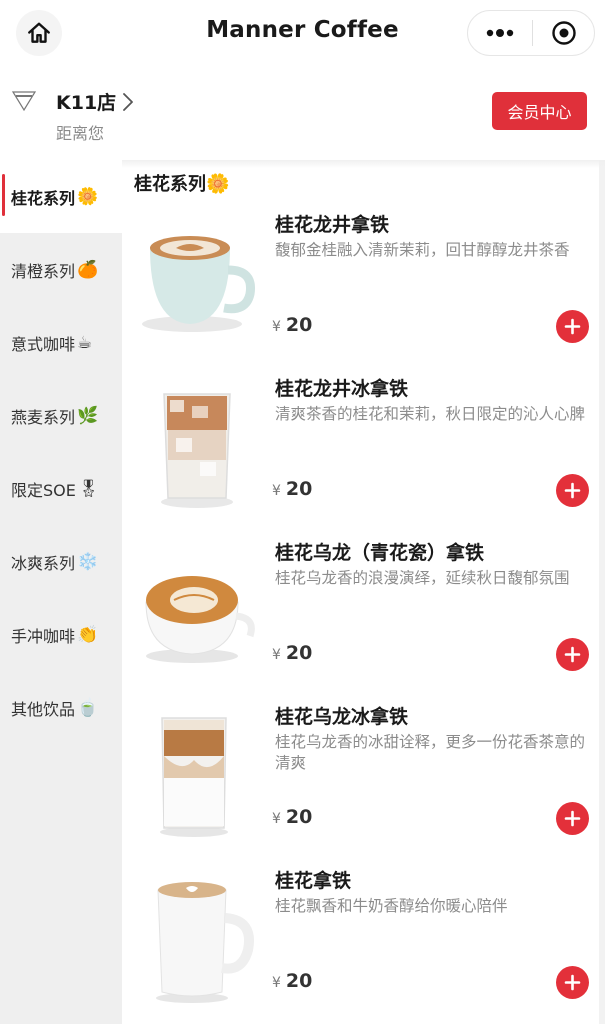  Describe the element at coordinates (80, 133) in the screenshot. I see `store-distance: 距离您` at that location.